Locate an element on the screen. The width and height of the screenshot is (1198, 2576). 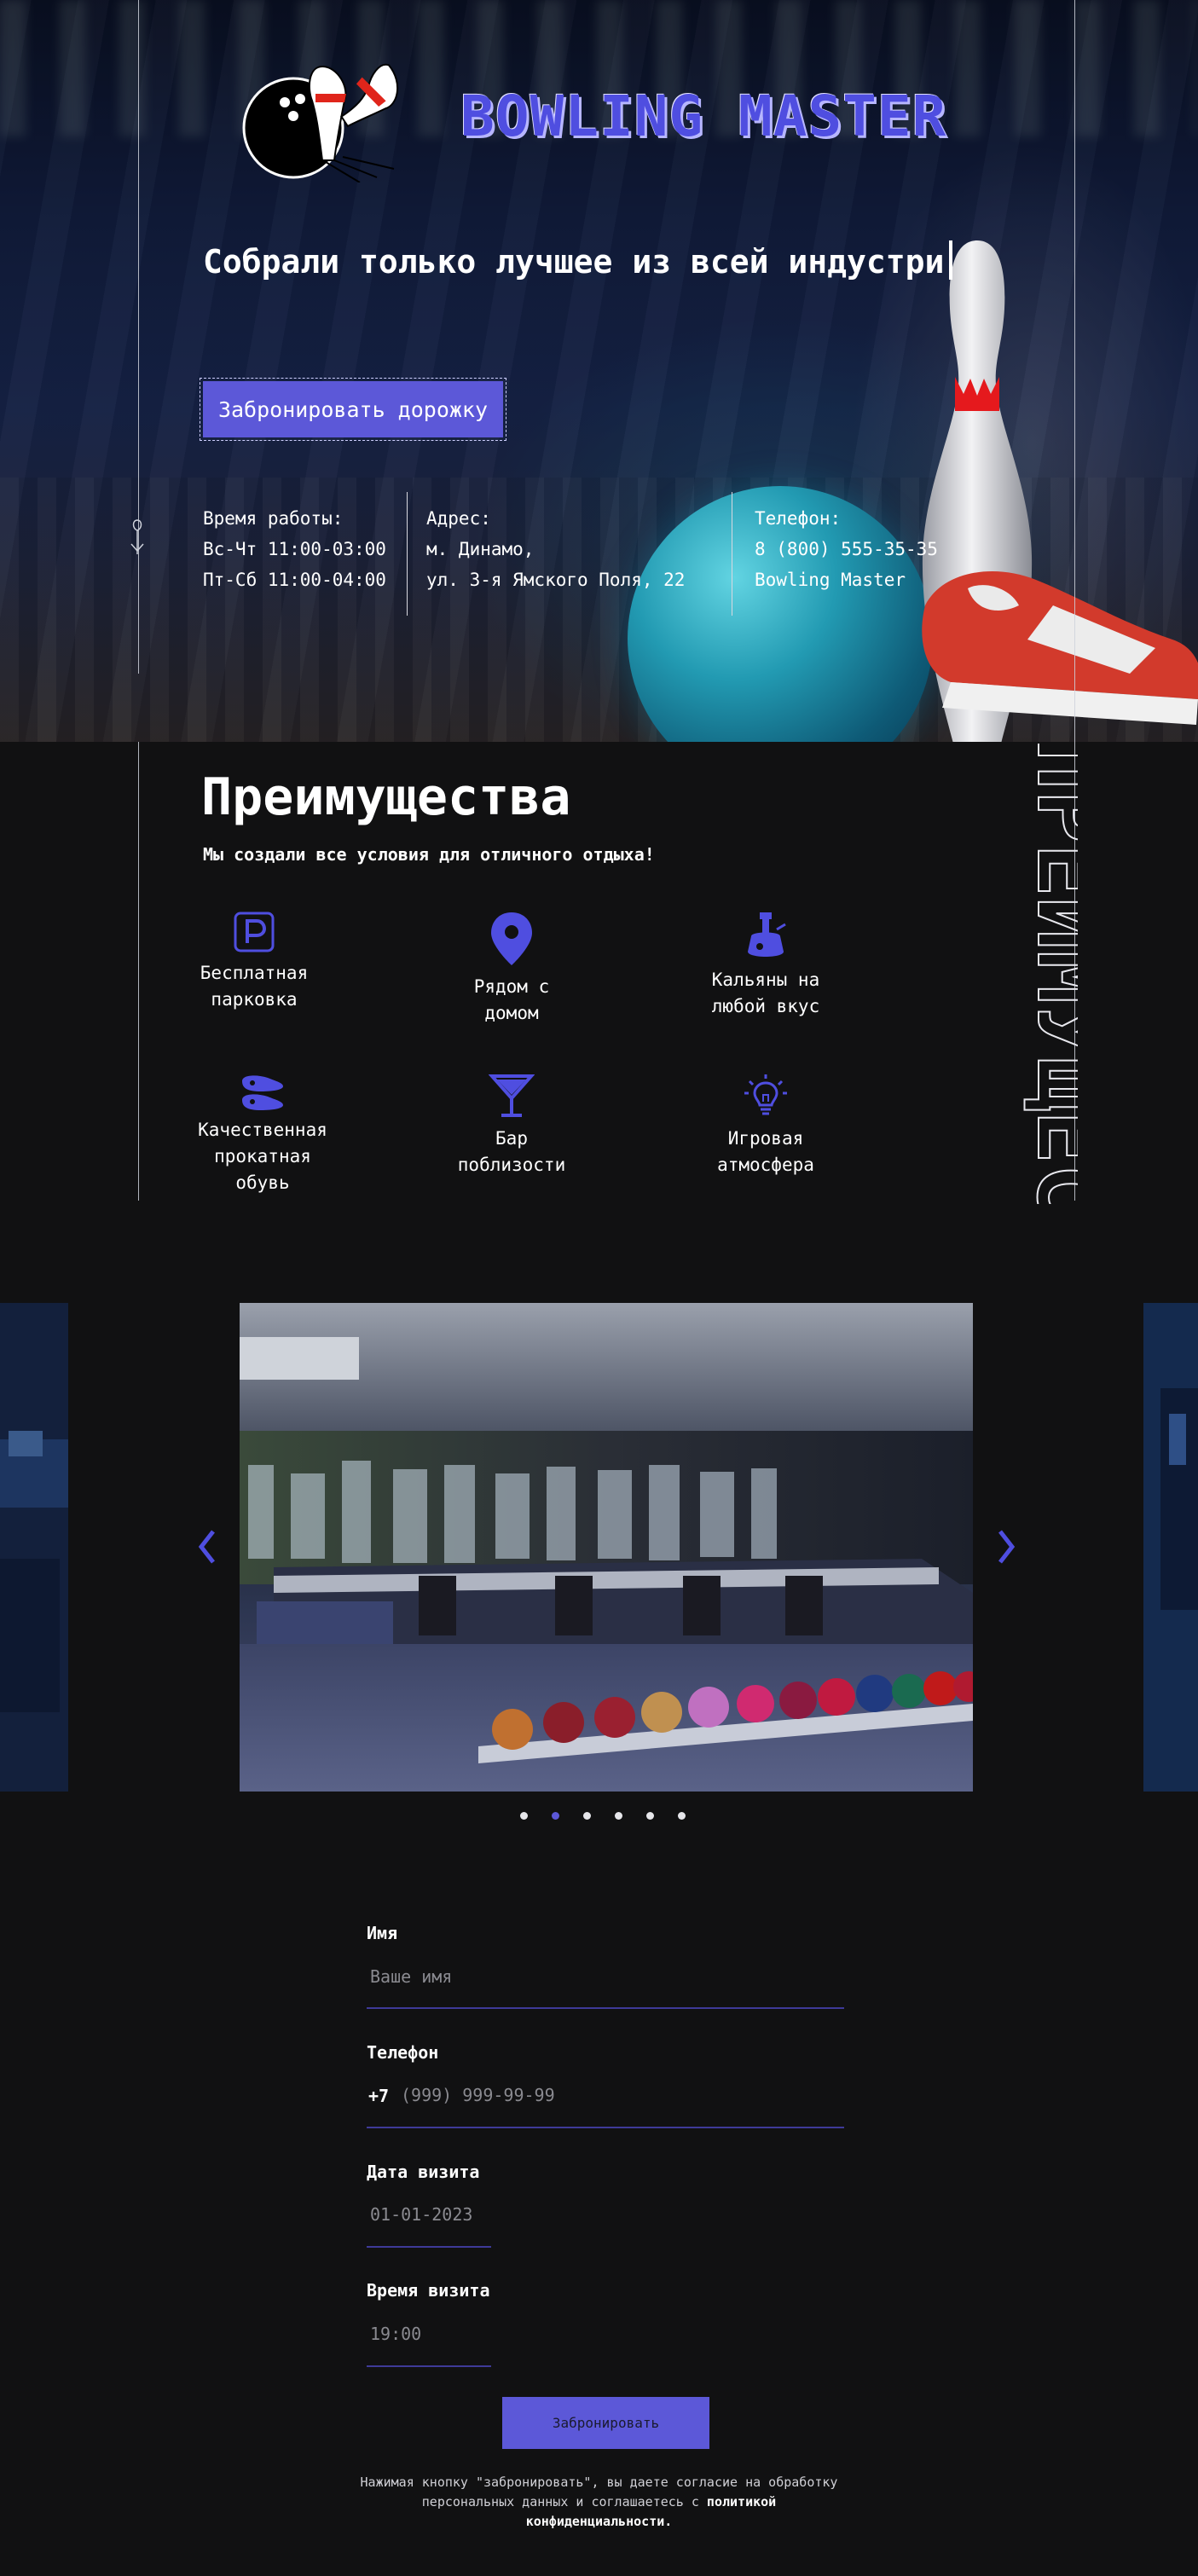
advantage-location: Рядом с домом is located at coordinates (511, 969).